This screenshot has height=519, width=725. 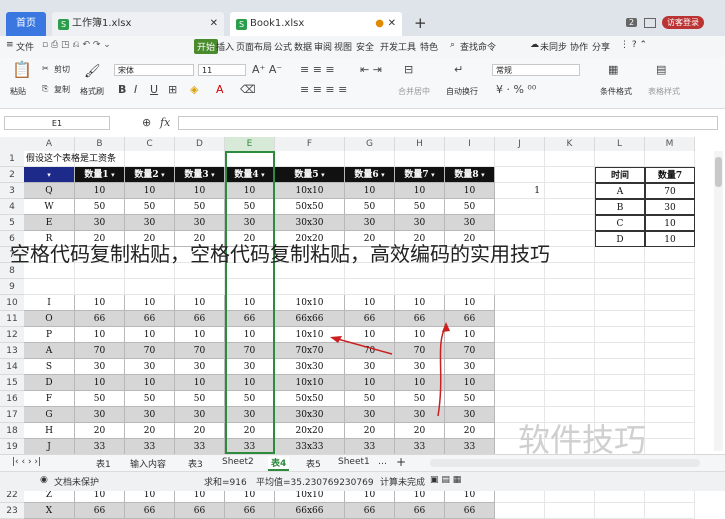 What do you see at coordinates (220, 90) in the screenshot?
I see `font-color-icon: A` at bounding box center [220, 90].